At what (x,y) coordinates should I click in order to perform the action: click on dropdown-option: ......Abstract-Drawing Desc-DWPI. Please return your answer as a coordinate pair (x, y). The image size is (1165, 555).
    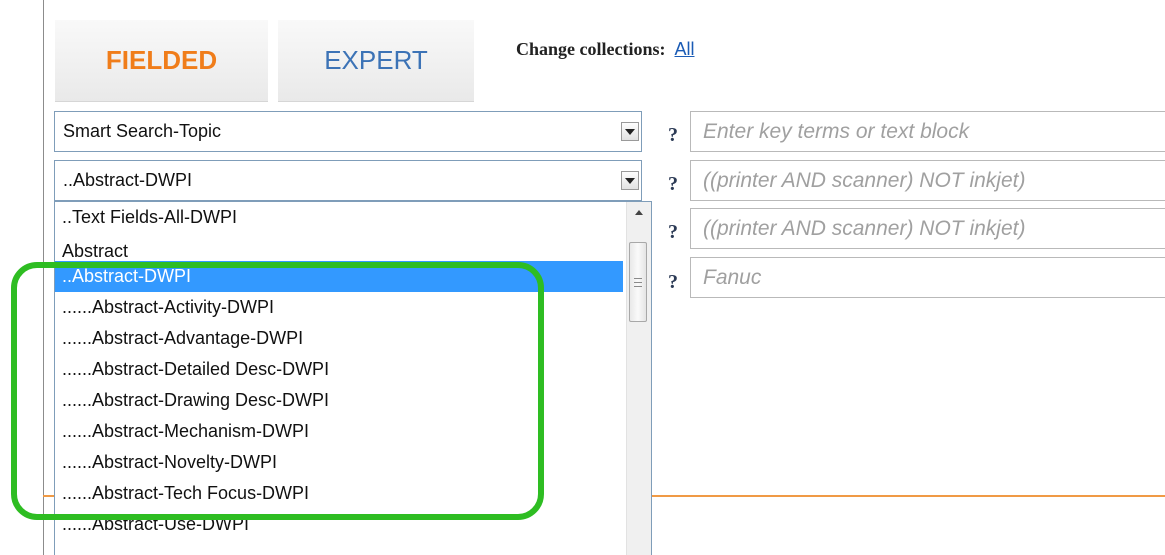
    Looking at the image, I should click on (339, 400).